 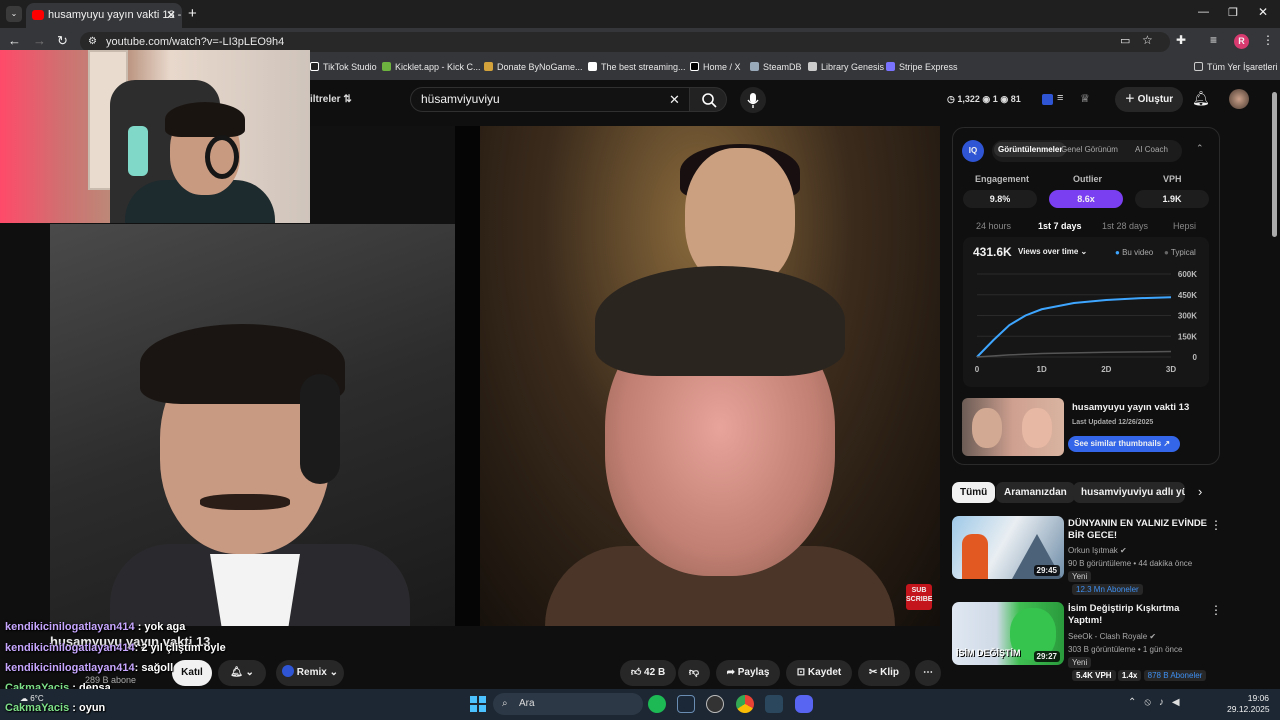 I want to click on y-tick-label: 450K, so click(x=1187, y=295).